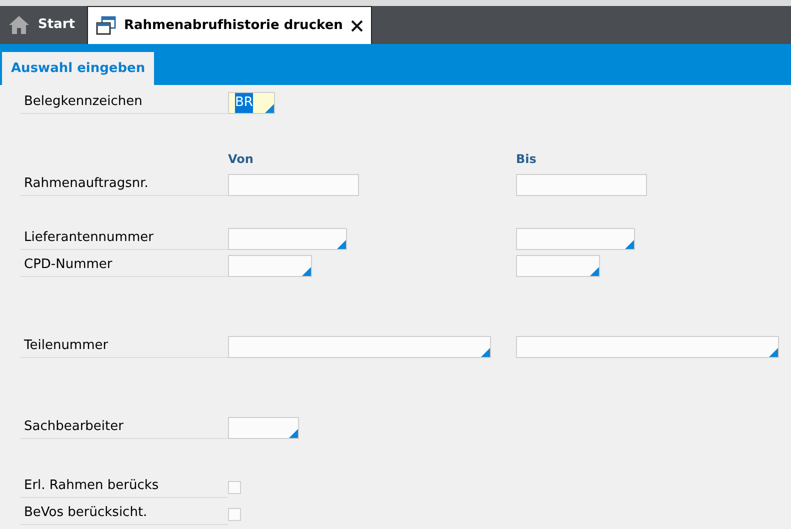 This screenshot has width=791, height=529. What do you see at coordinates (124, 514) in the screenshot?
I see `field-label: BeVos berücksicht.` at bounding box center [124, 514].